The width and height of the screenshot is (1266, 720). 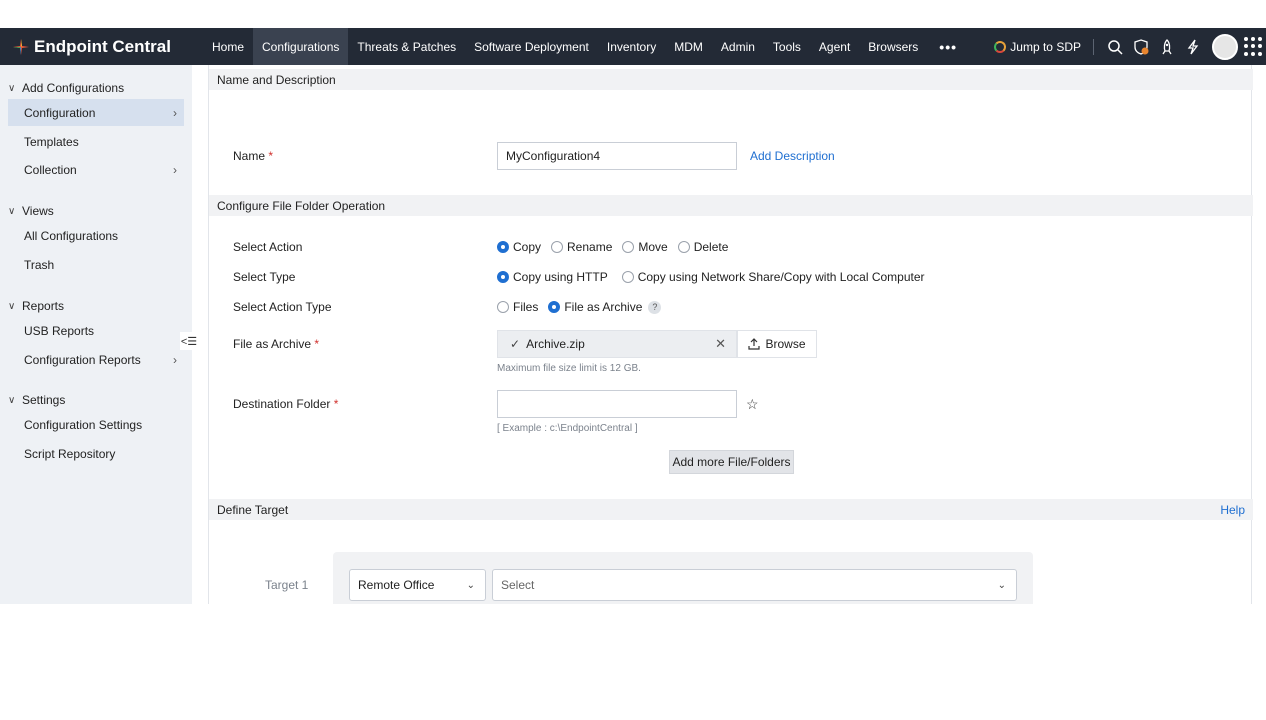 I want to click on checkmark-icon: ✓, so click(x=515, y=344).